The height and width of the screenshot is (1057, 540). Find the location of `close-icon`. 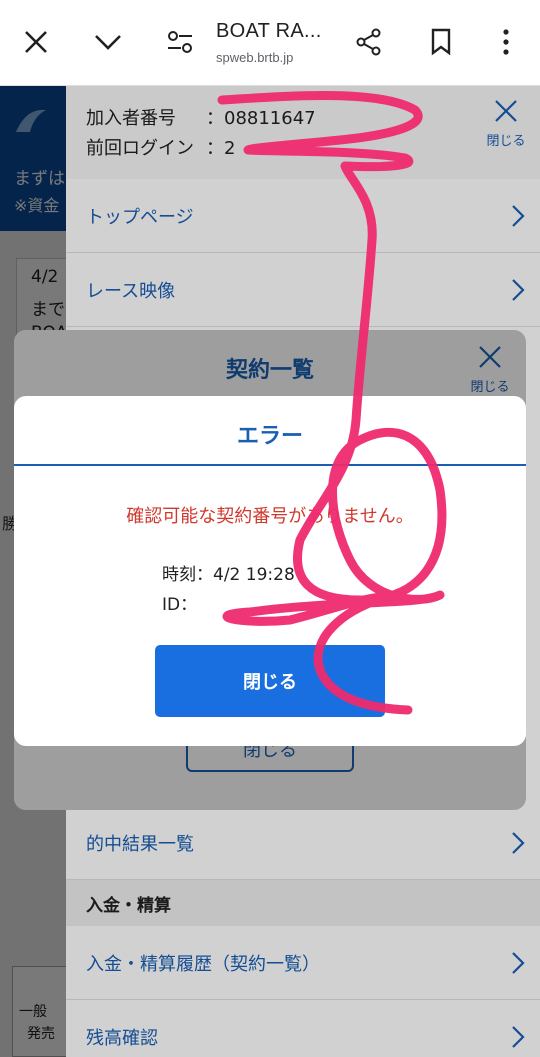

close-icon is located at coordinates (36, 42).